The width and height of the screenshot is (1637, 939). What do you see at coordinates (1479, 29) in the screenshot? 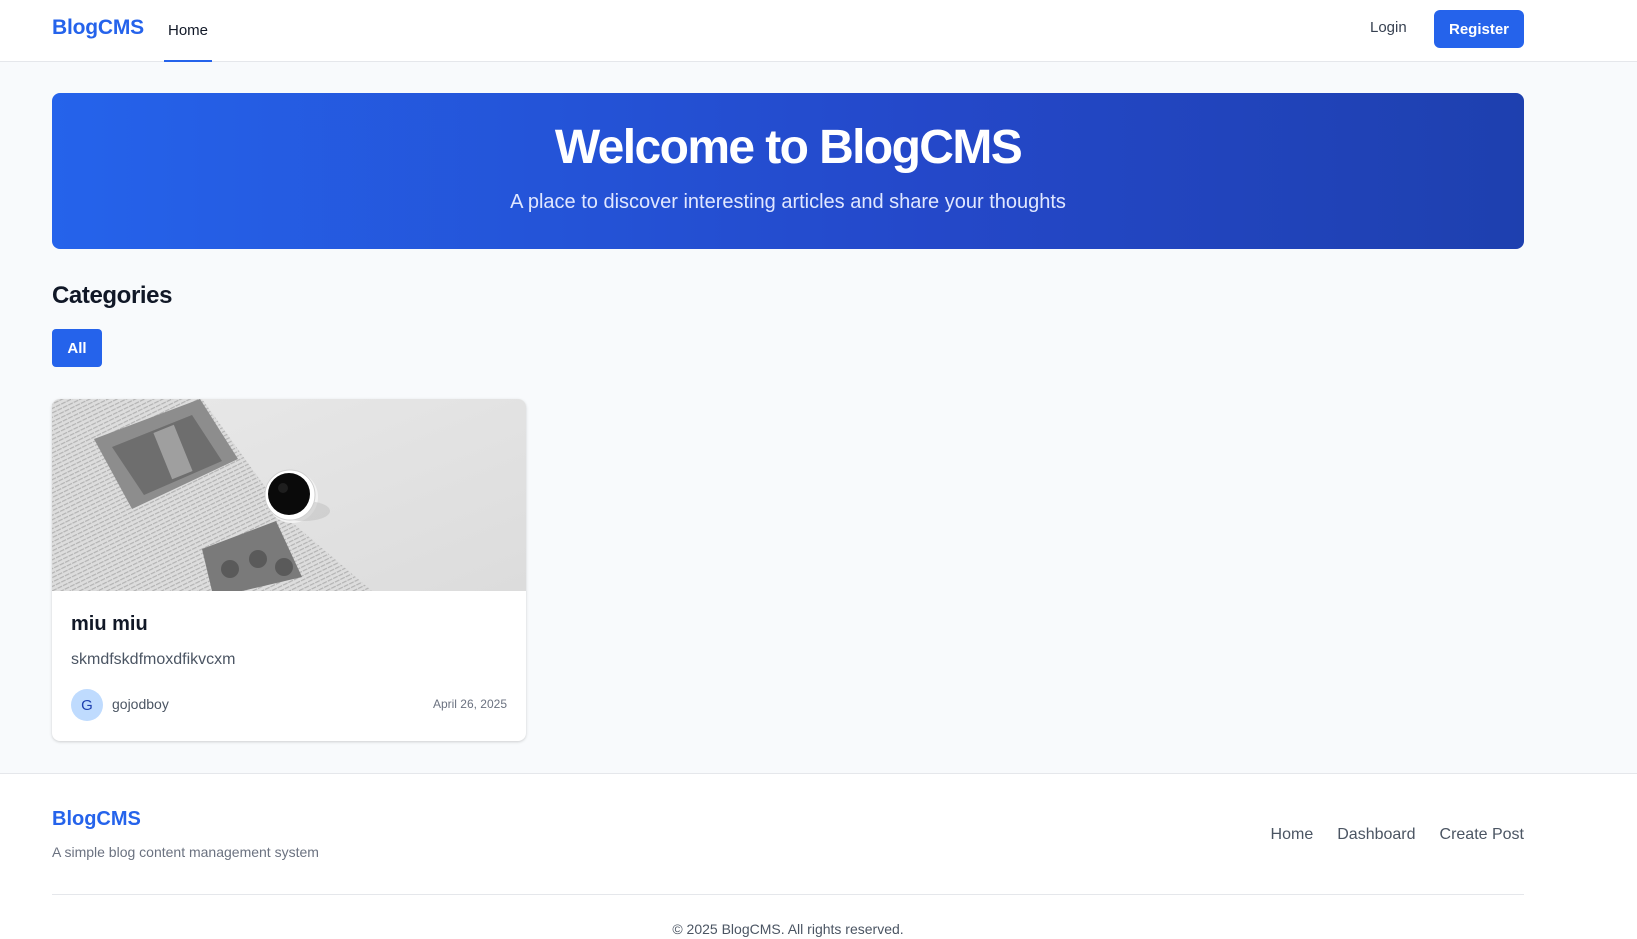
I see `register-button: Register` at bounding box center [1479, 29].